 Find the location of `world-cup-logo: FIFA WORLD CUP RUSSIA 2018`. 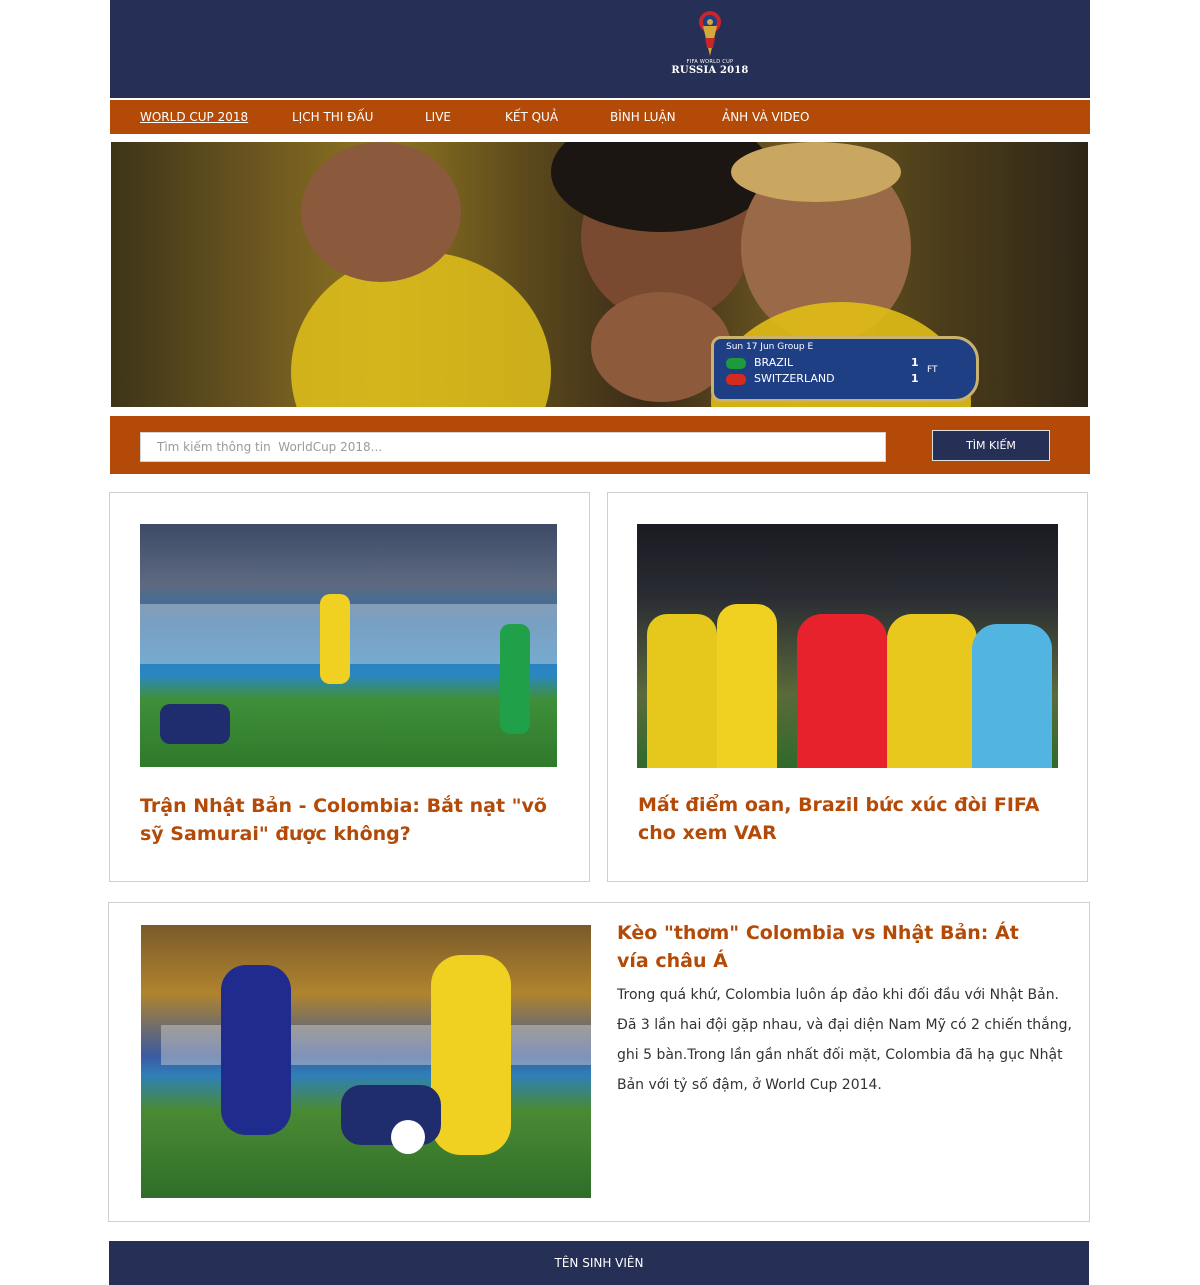

world-cup-logo: FIFA WORLD CUP RUSSIA 2018 is located at coordinates (710, 48).